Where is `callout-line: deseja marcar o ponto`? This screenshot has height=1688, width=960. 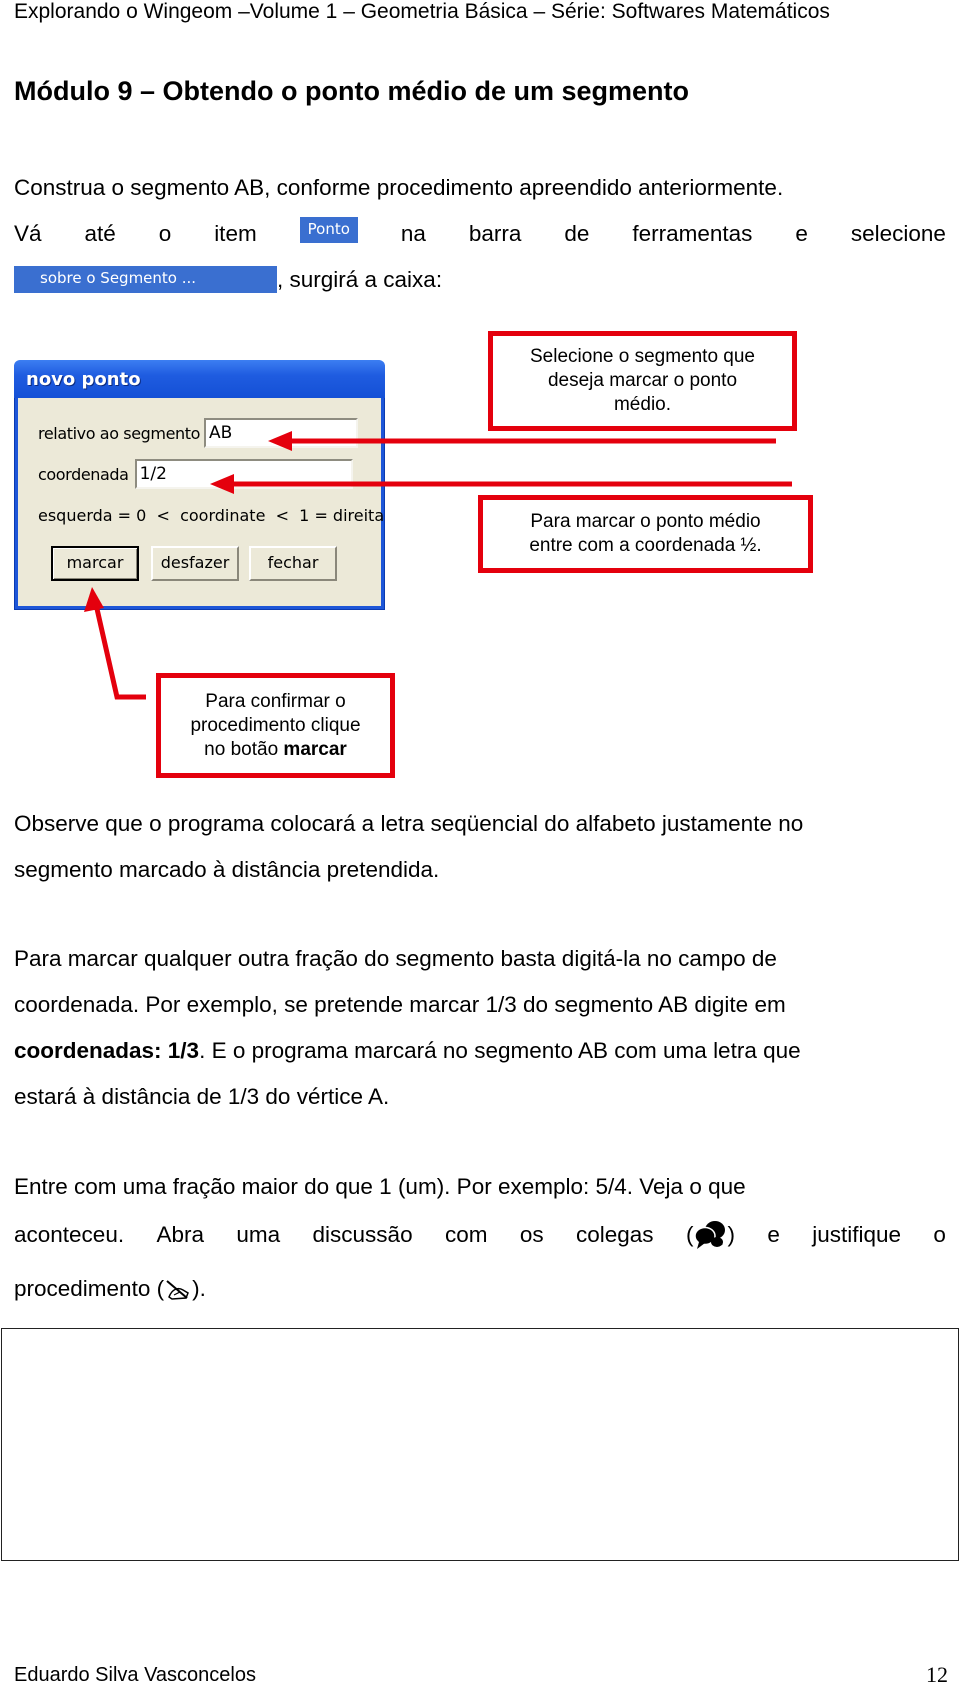
callout-line: deseja marcar o ponto is located at coordinates (642, 380).